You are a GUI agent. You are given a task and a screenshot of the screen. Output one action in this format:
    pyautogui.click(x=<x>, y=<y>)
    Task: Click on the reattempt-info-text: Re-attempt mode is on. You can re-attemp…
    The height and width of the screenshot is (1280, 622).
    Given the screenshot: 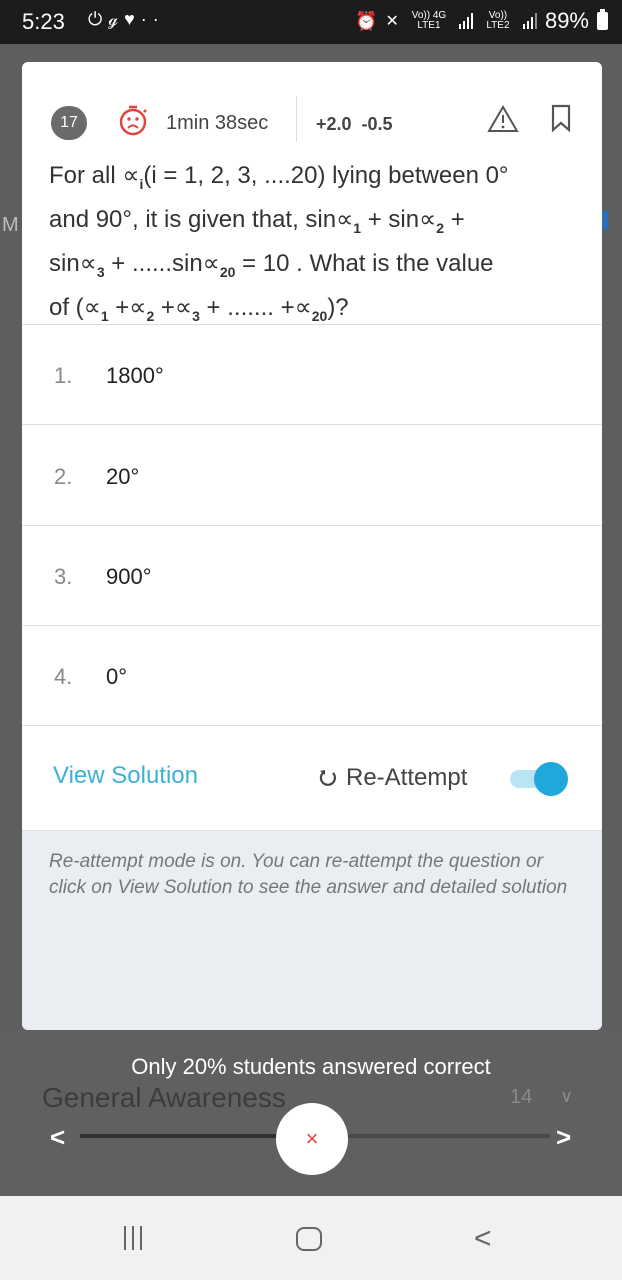 What is the action you would take?
    pyautogui.click(x=308, y=874)
    